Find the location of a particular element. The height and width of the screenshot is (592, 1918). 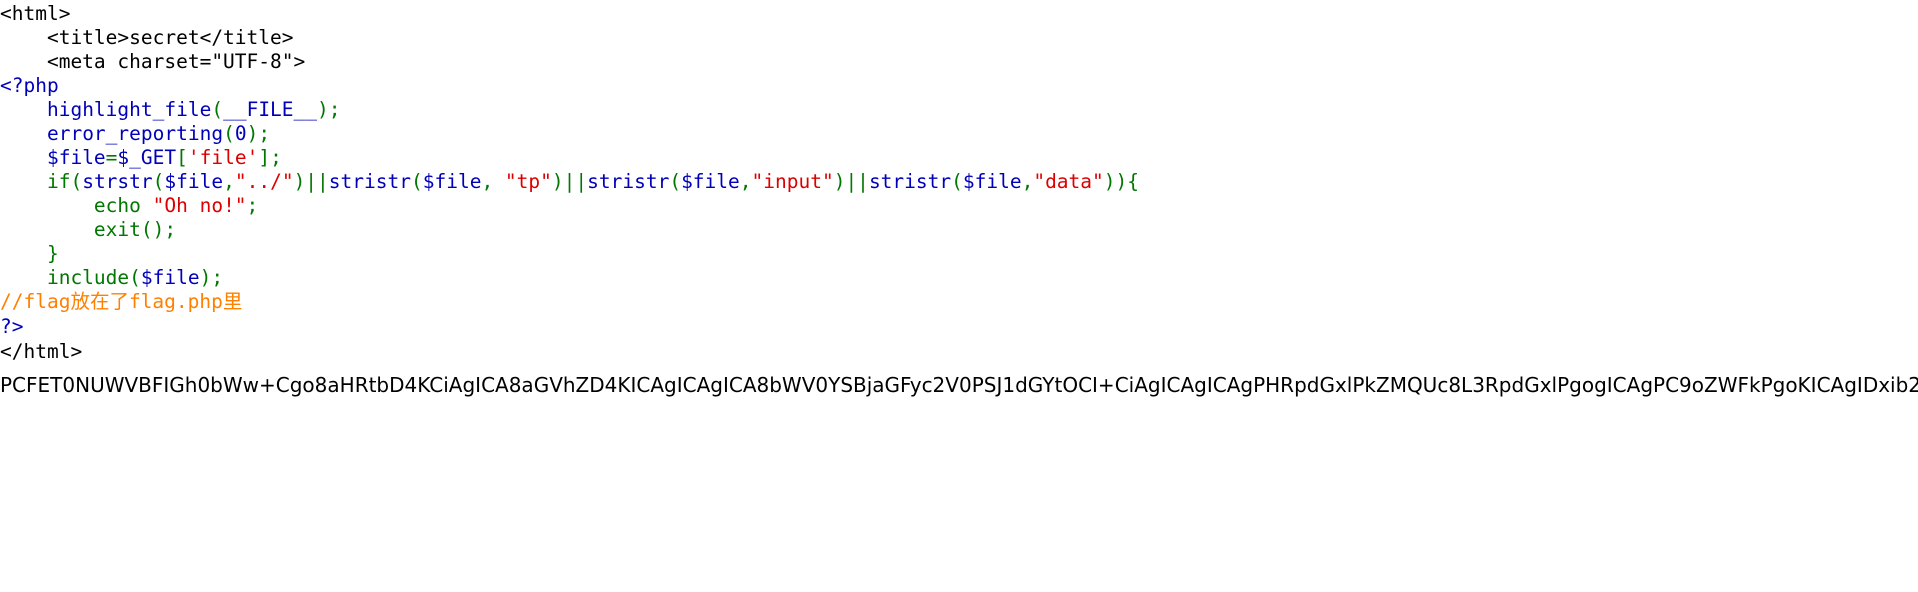

code-token-keyword: } is located at coordinates (29, 253).